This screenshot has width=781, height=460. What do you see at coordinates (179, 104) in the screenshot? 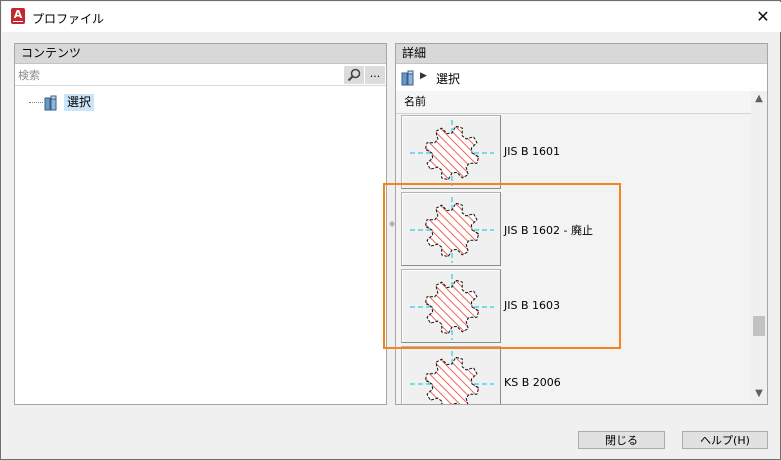
I see `tree-item-selection: 選択` at bounding box center [179, 104].